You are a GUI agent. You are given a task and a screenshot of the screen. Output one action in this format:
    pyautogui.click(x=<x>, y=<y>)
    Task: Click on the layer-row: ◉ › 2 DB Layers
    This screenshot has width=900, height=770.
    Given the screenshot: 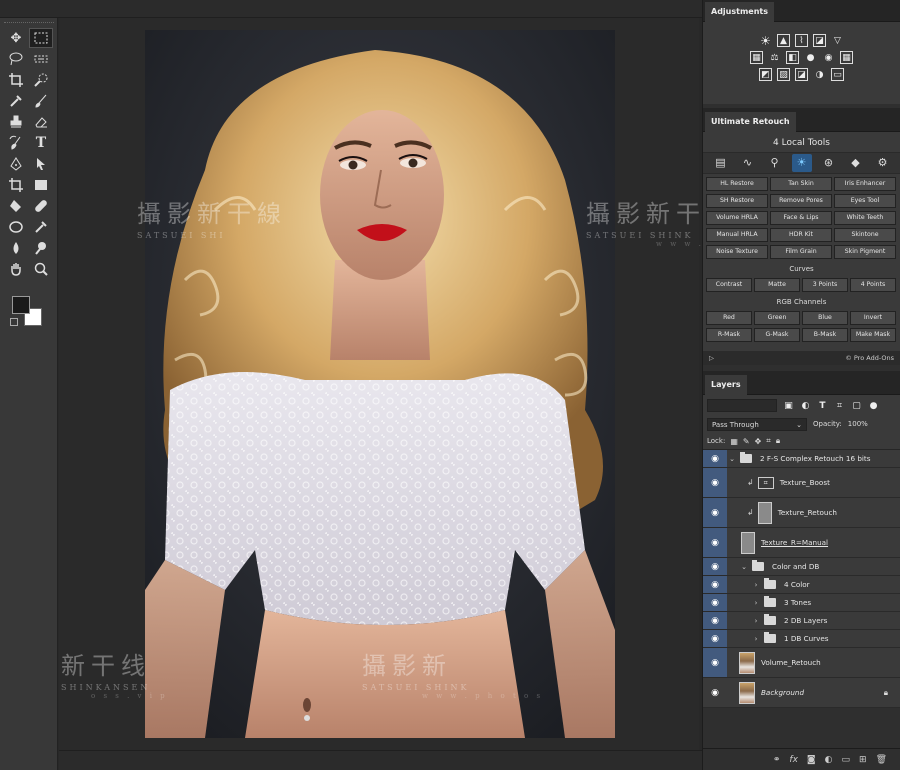 What is the action you would take?
    pyautogui.click(x=801, y=621)
    